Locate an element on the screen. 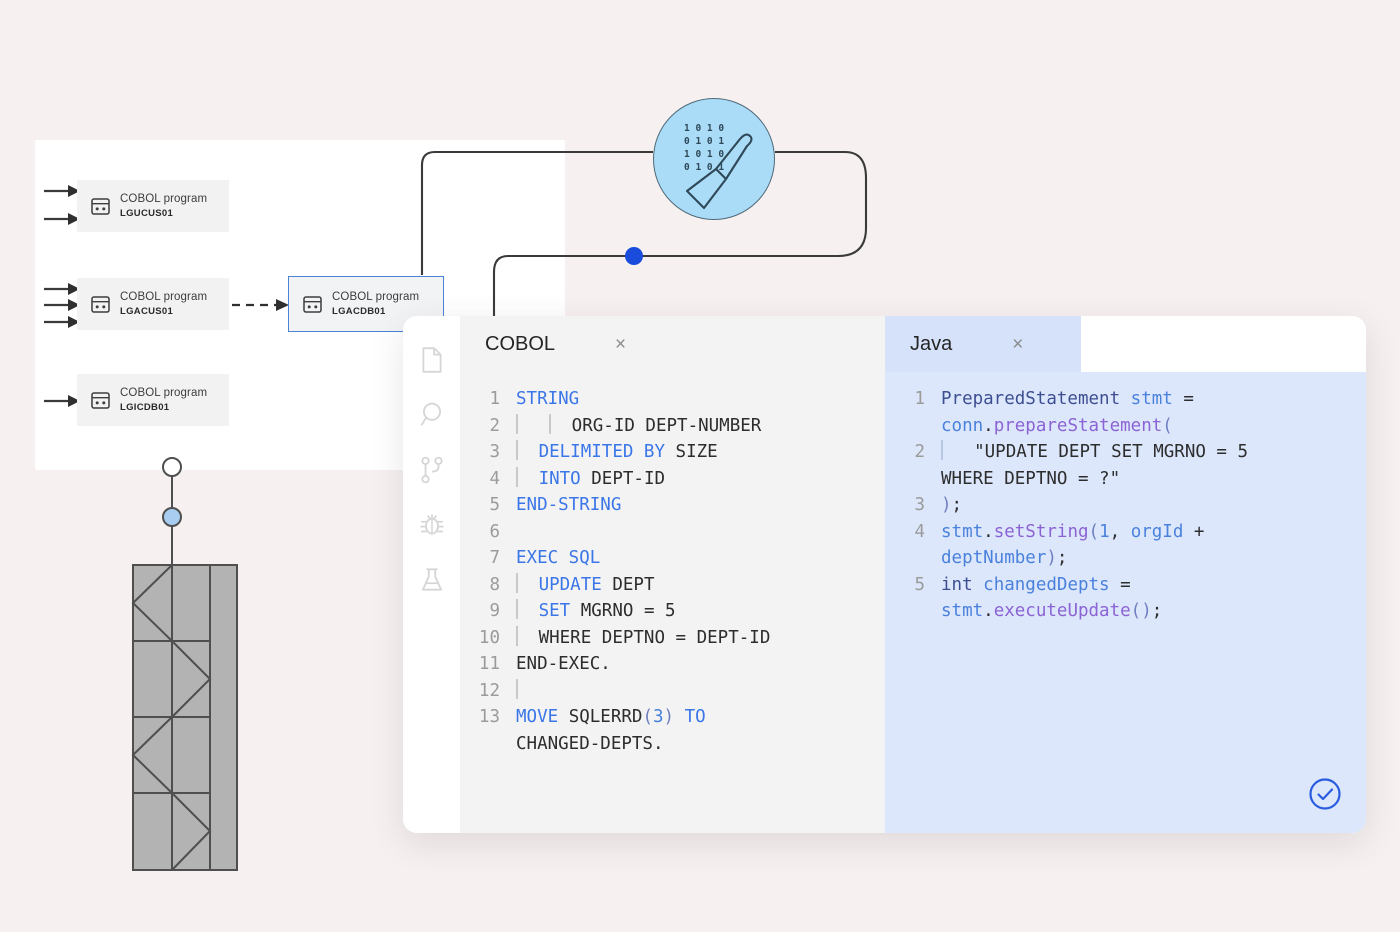  code-line: 4 stmt.setString(1, orgId + deptNumber); is located at coordinates (1125, 545).